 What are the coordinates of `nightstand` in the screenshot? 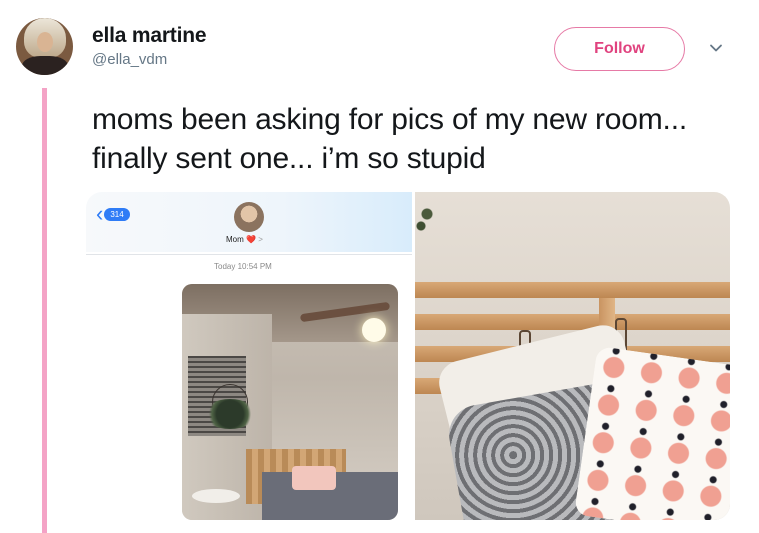 It's located at (216, 496).